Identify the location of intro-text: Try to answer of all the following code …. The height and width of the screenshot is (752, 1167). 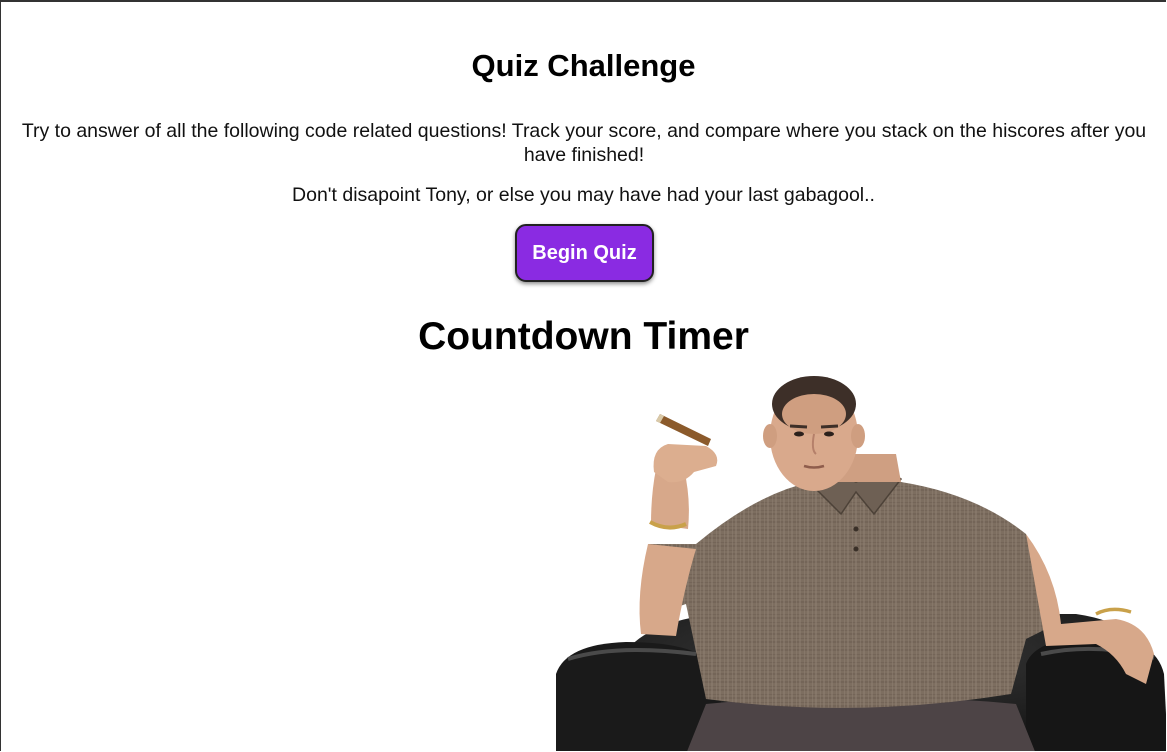
(584, 143).